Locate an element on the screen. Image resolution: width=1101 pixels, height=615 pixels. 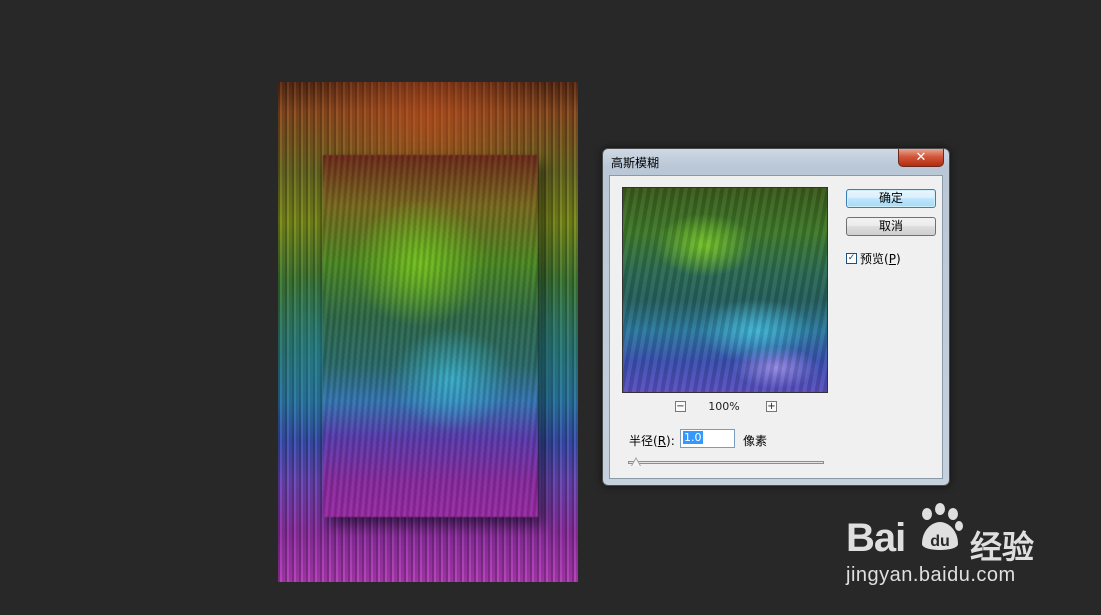
dialog-body: − 100% + 确定 取消 ✓ 预览(P) 半径(R): 1.0 像素 is located at coordinates (776, 327).